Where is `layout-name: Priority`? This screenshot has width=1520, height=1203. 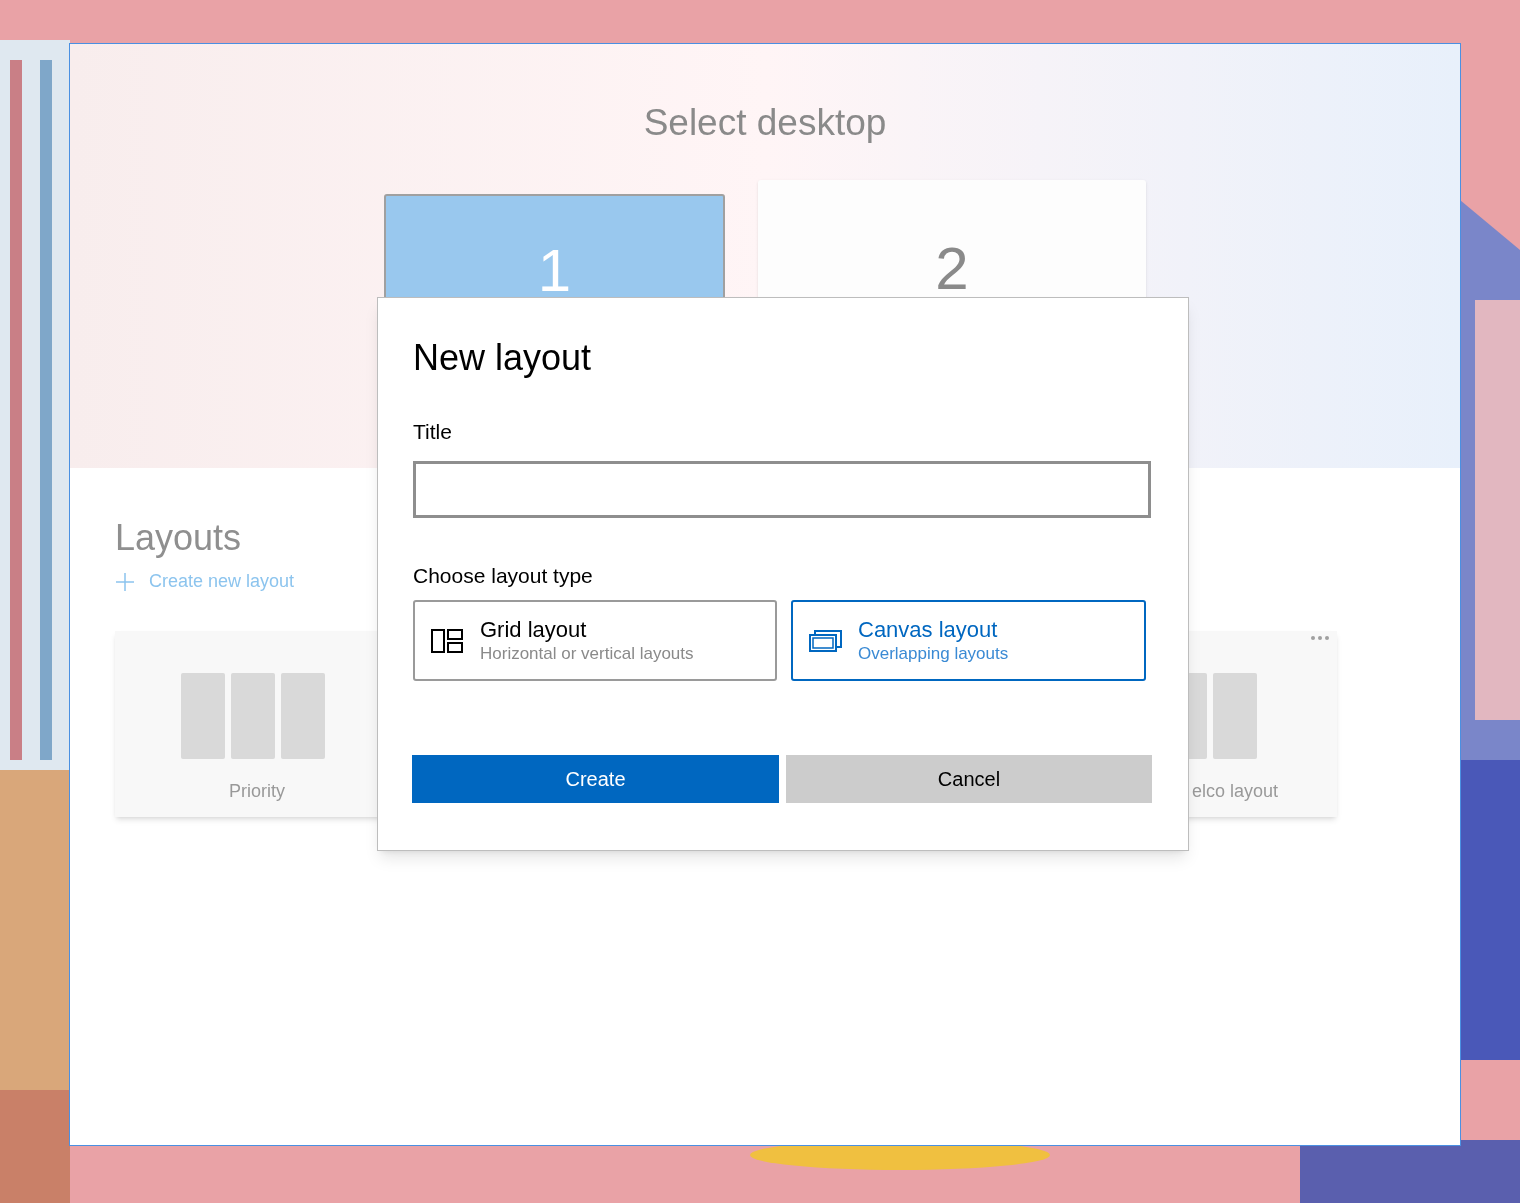 layout-name: Priority is located at coordinates (257, 791).